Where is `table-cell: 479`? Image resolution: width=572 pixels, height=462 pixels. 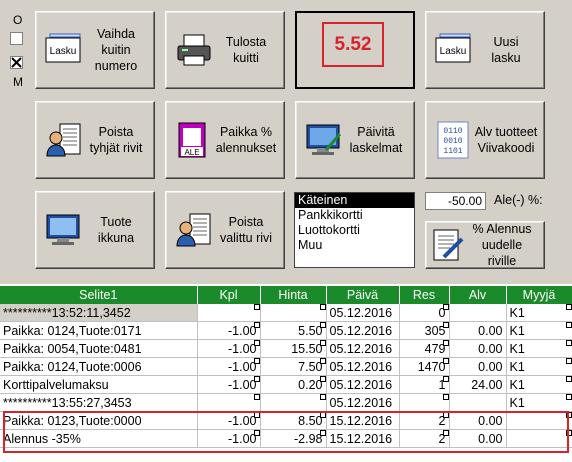
table-cell: 479 is located at coordinates (424, 348).